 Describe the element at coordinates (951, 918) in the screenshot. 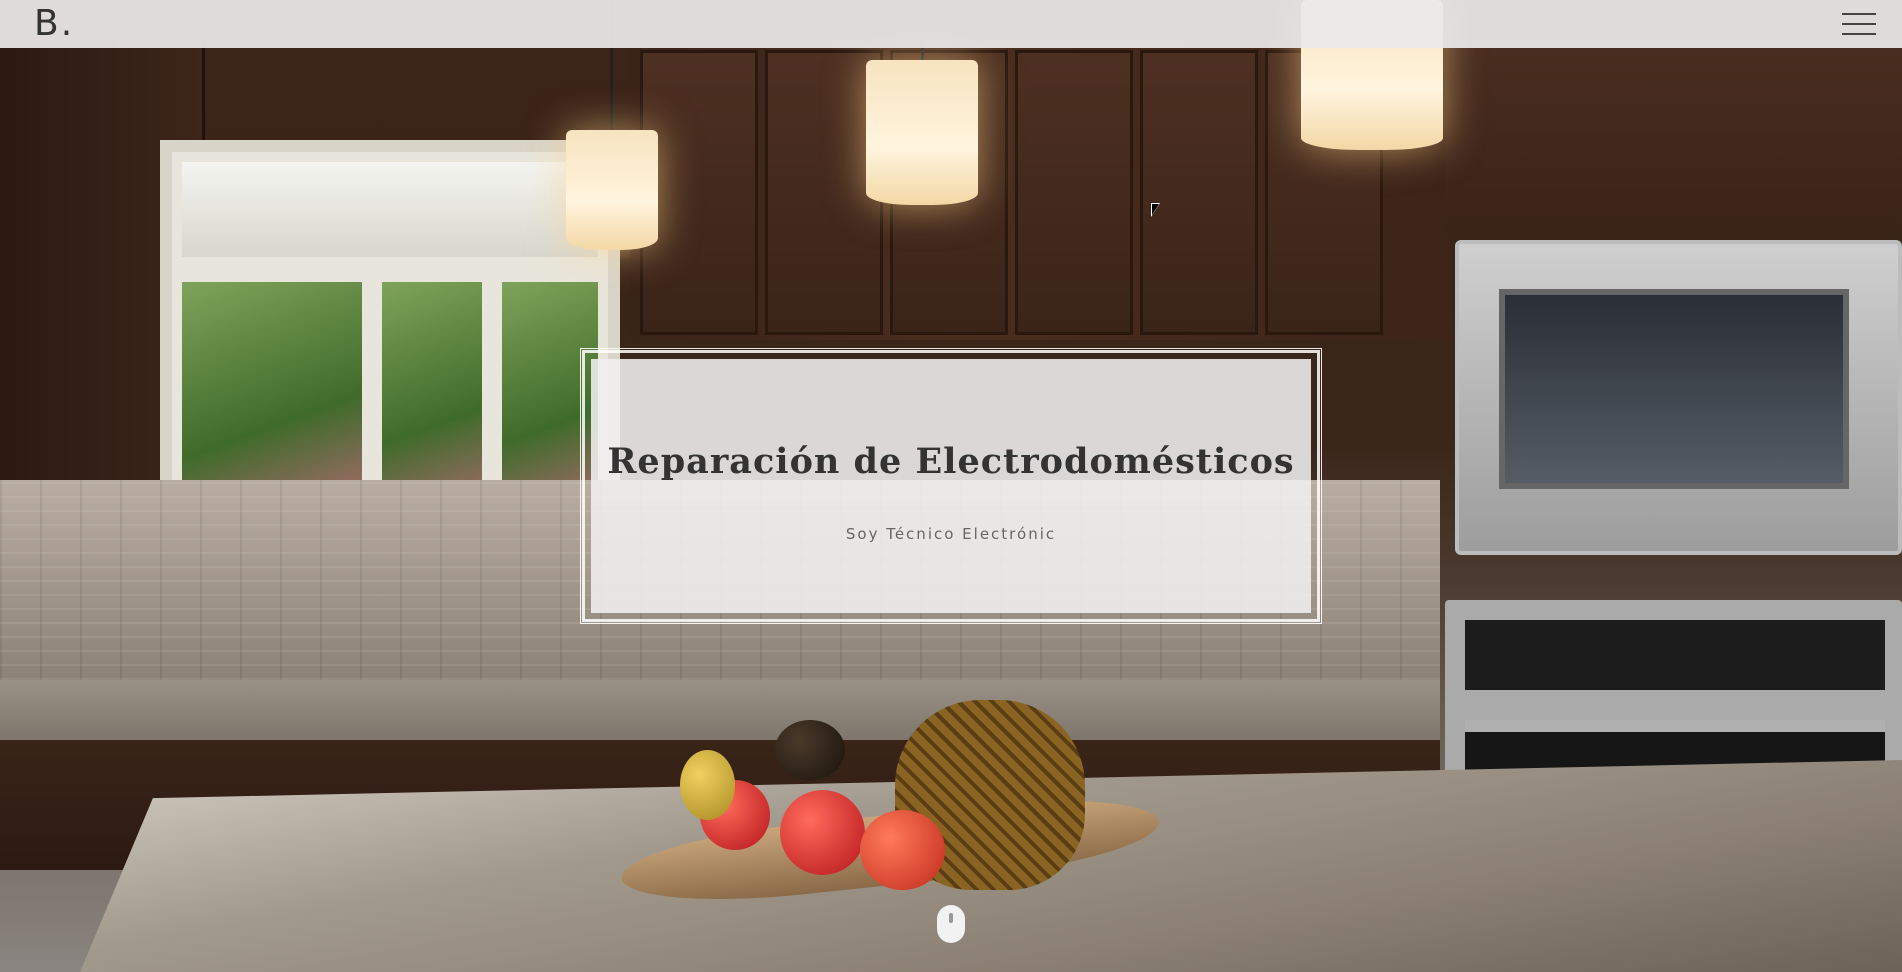

I see `mouse-wheel` at that location.